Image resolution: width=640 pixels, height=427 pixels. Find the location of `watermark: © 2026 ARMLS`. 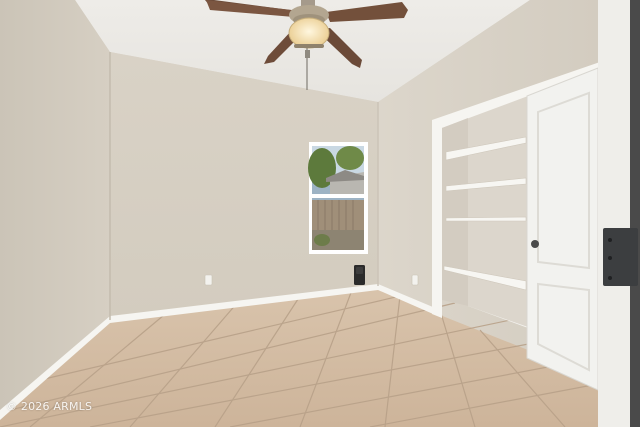

watermark: © 2026 ARMLS is located at coordinates (49, 406).